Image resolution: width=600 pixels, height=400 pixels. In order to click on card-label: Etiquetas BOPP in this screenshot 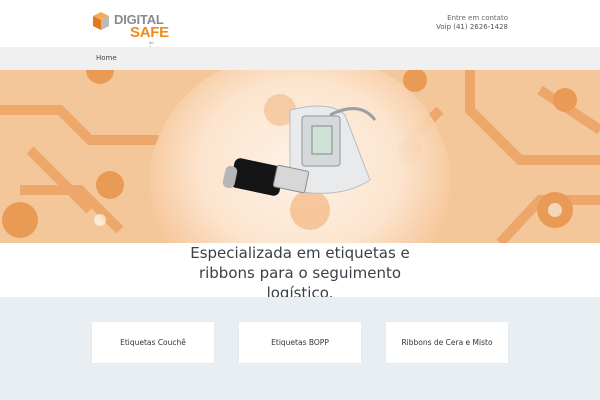, I will do `click(300, 342)`.